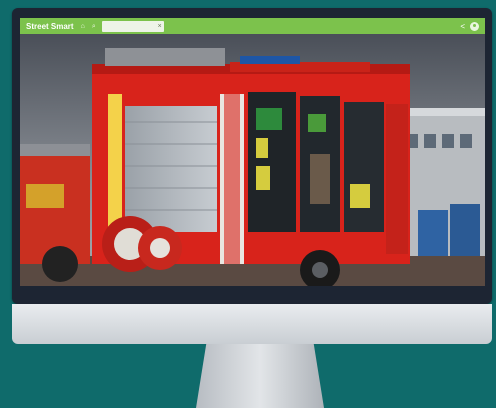 The image size is (496, 408). I want to click on monitor-stand, so click(260, 376).